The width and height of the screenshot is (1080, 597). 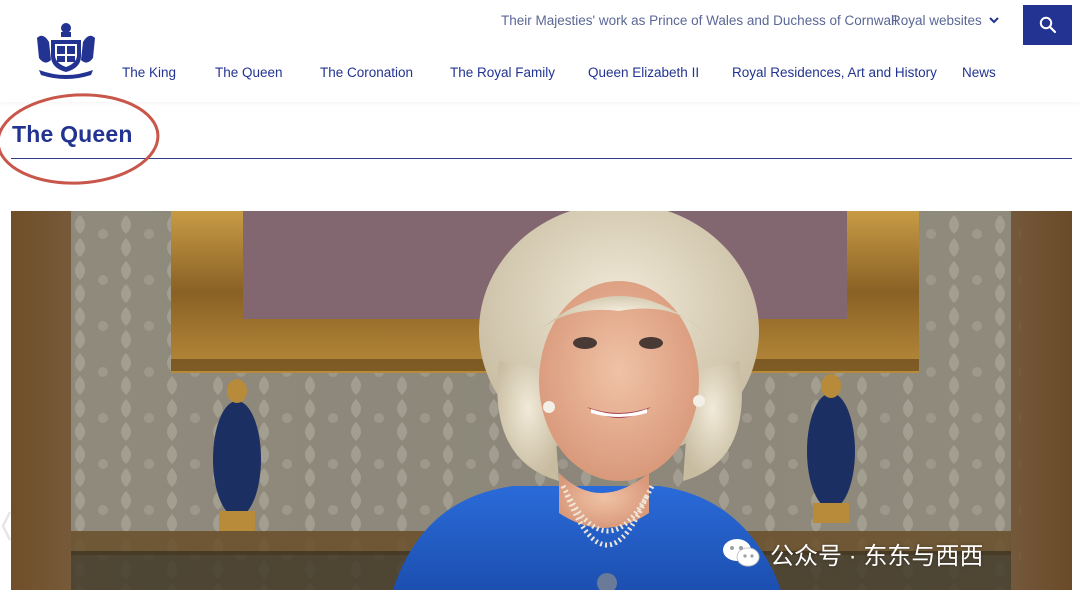 What do you see at coordinates (149, 72) in the screenshot?
I see `nav-item-the-king: The King` at bounding box center [149, 72].